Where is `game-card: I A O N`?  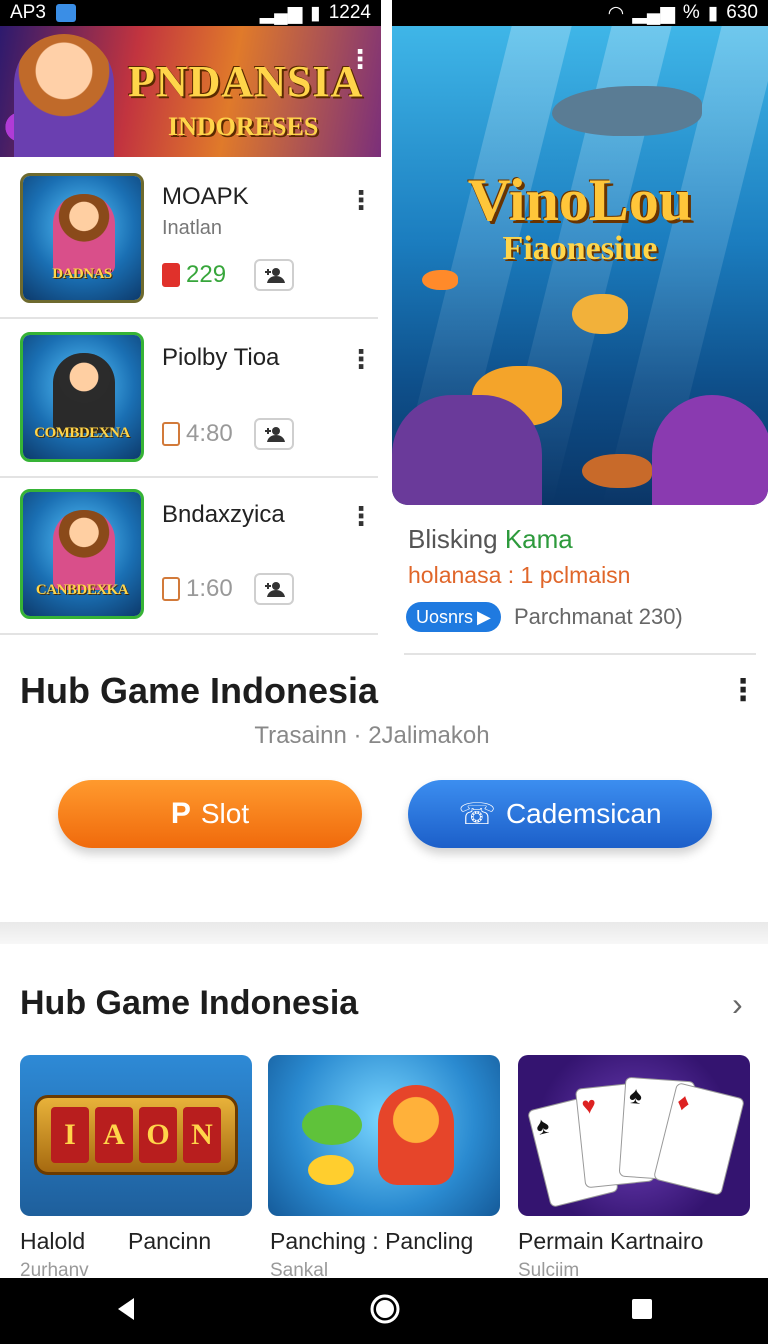
game-card: I A O N is located at coordinates (136, 1135).